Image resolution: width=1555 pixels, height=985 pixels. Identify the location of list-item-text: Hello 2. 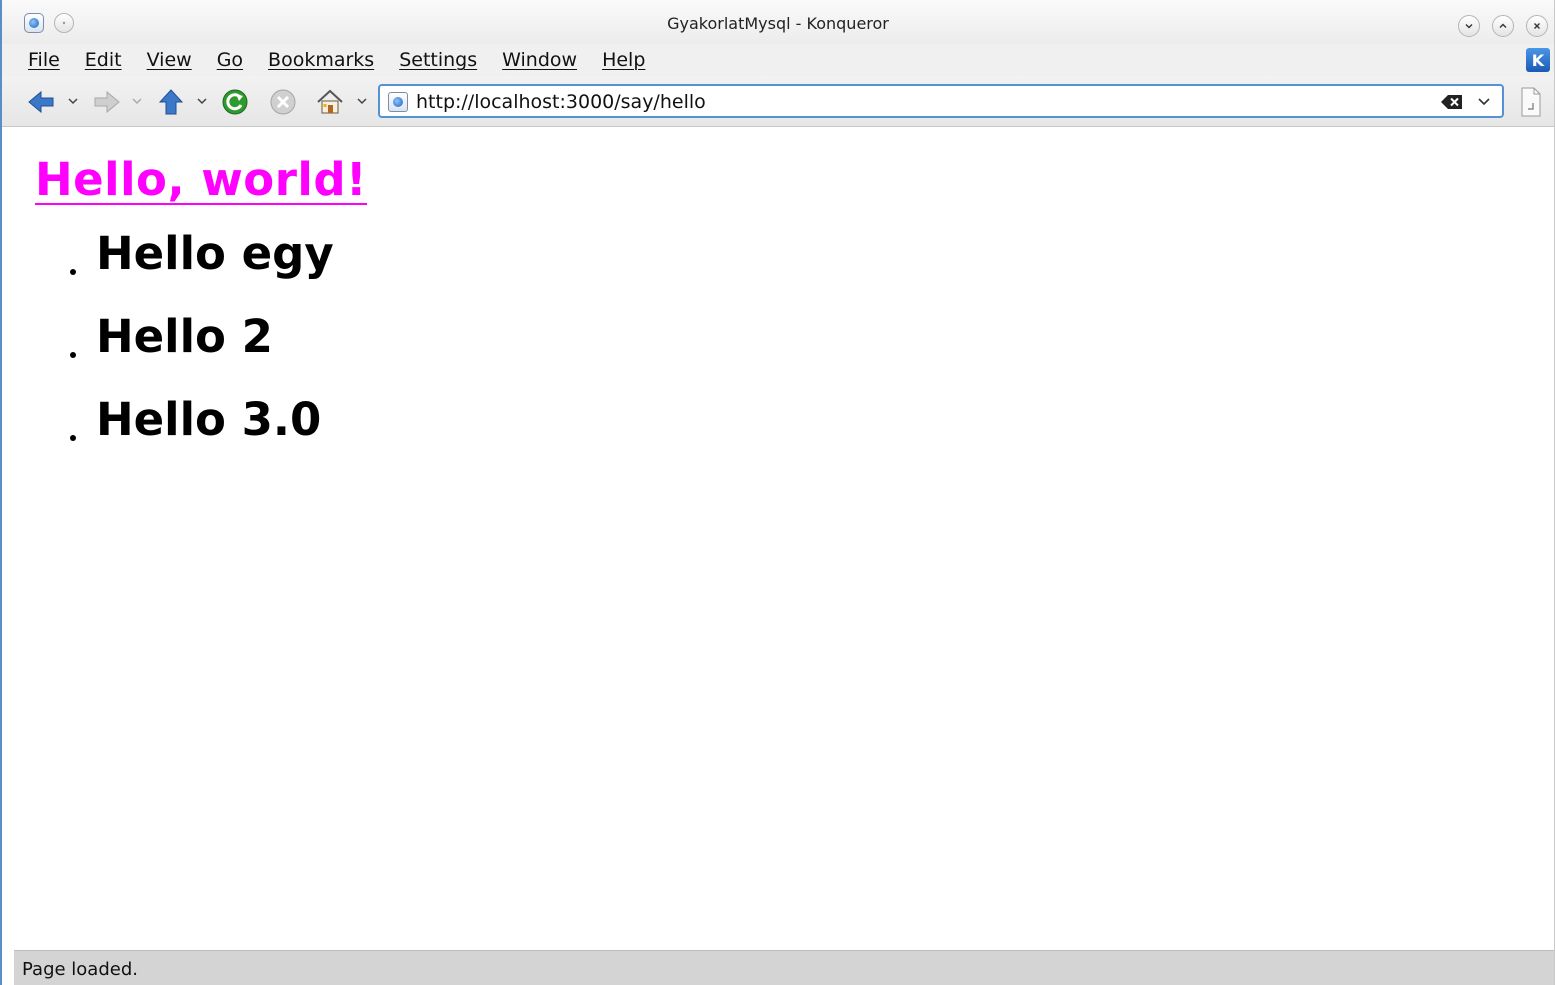
(184, 336).